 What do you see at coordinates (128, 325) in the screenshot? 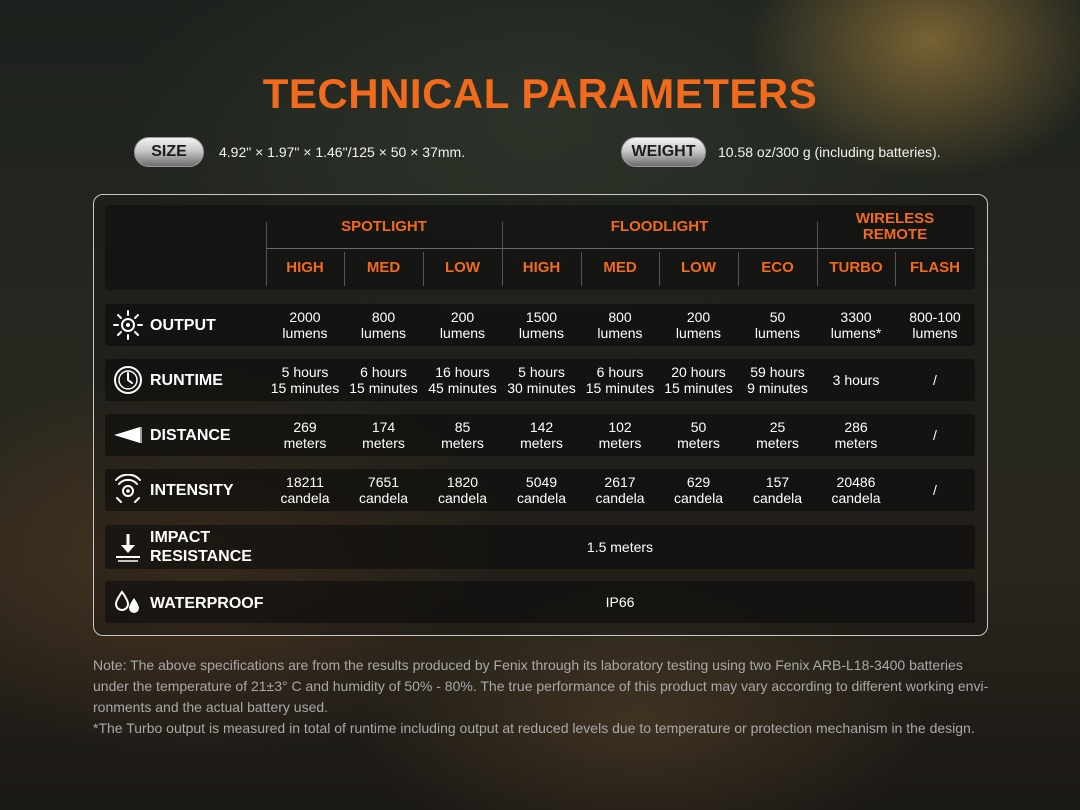
I see `sun-icon` at bounding box center [128, 325].